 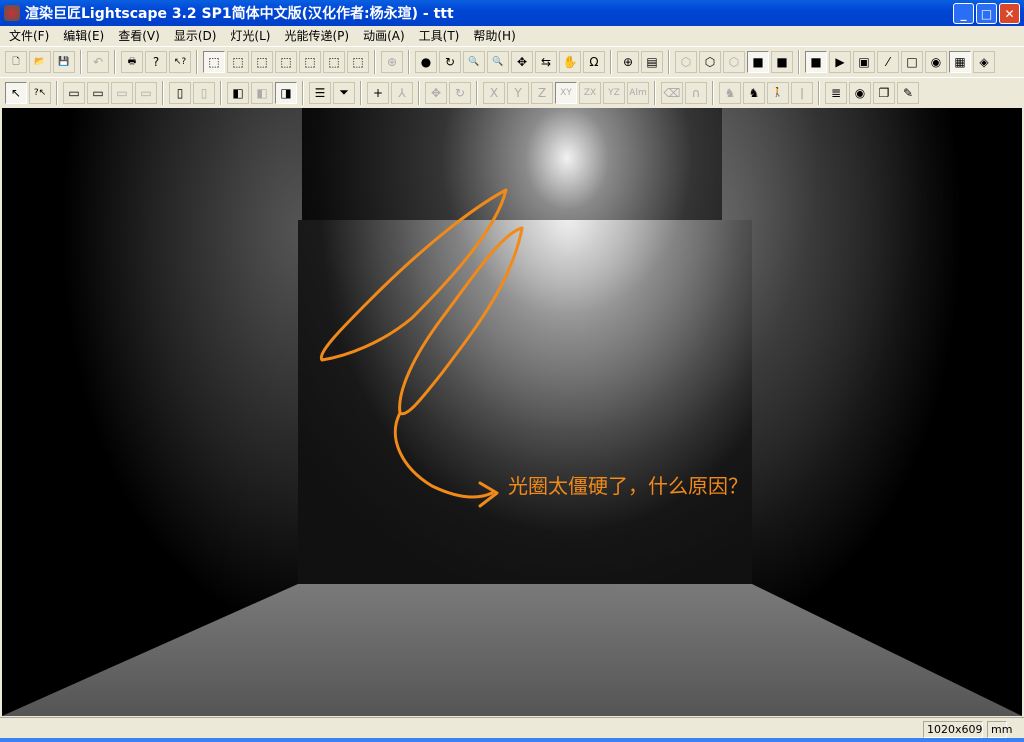 What do you see at coordinates (250, 35) in the screenshot?
I see `menu-light: 灯光(L)` at bounding box center [250, 35].